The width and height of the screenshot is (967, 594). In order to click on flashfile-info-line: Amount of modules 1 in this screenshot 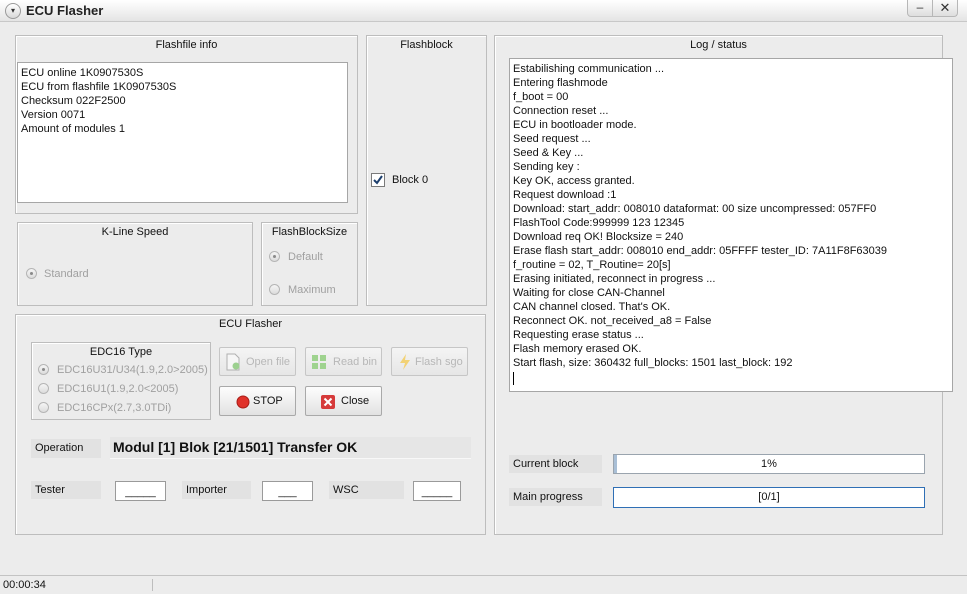, I will do `click(73, 129)`.